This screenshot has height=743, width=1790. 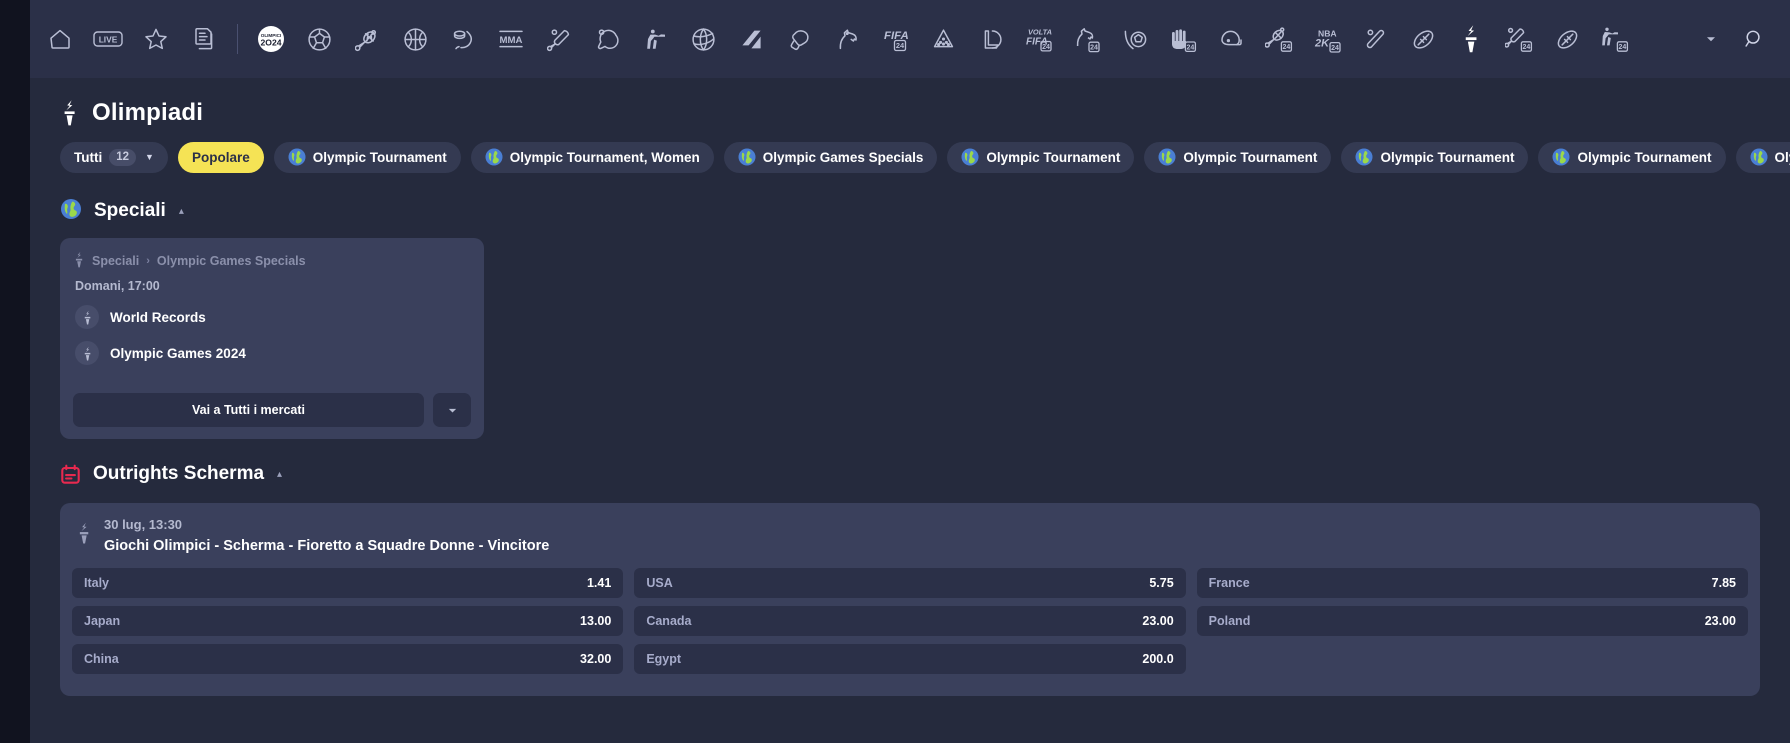 What do you see at coordinates (319, 39) in the screenshot?
I see `football-icon` at bounding box center [319, 39].